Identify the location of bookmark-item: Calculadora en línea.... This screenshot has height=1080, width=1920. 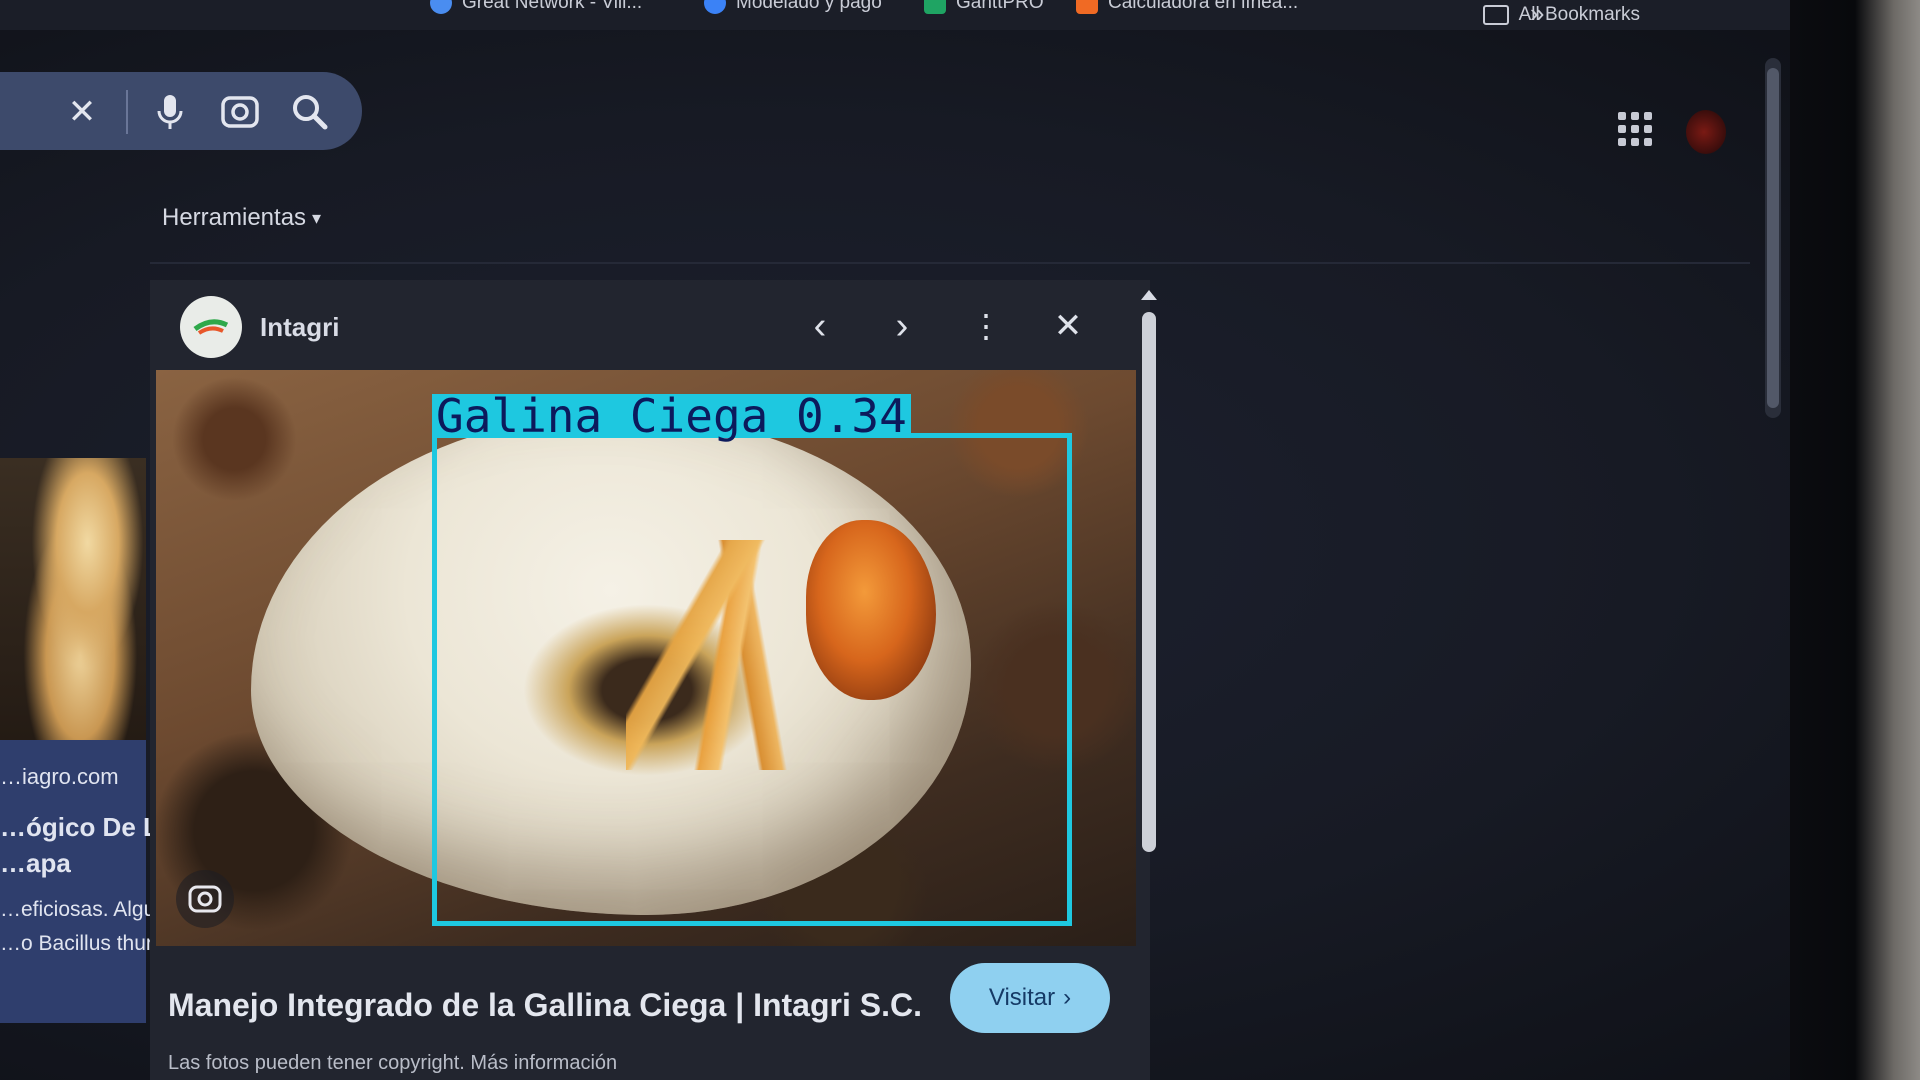
(1187, 7).